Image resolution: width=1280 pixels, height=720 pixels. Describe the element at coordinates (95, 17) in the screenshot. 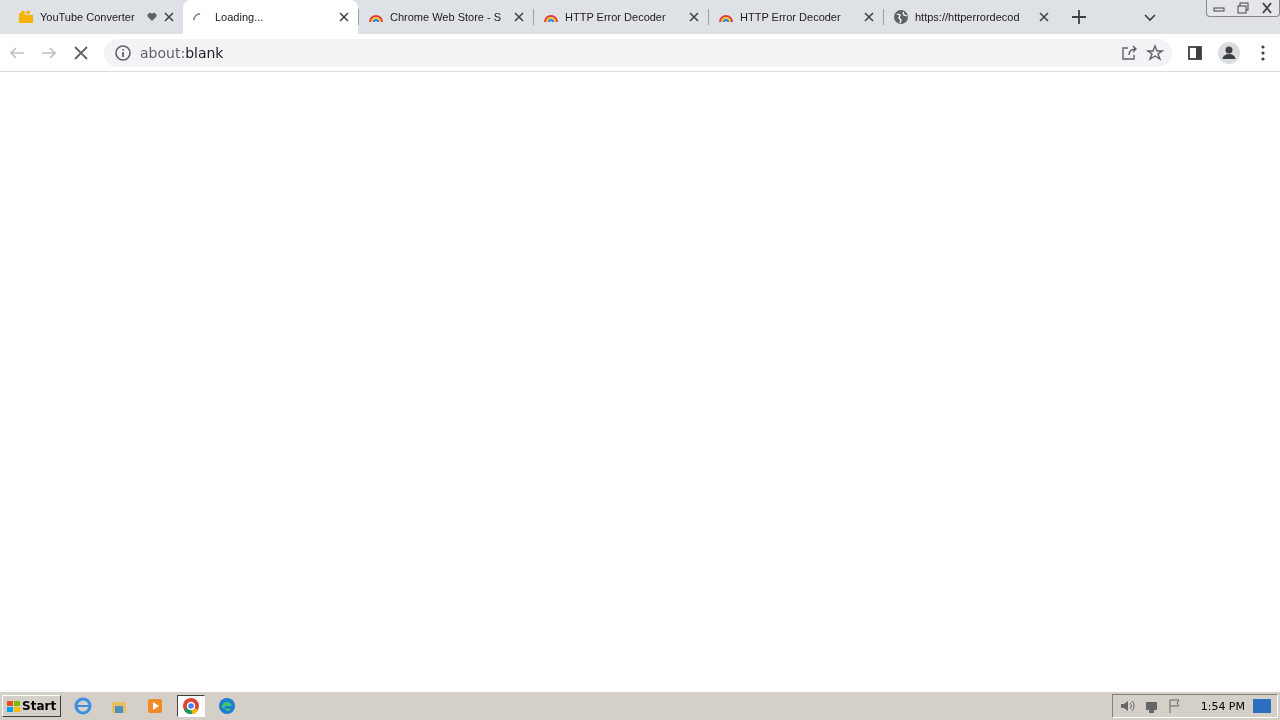

I see `browser-tab: YouTube Converter` at that location.